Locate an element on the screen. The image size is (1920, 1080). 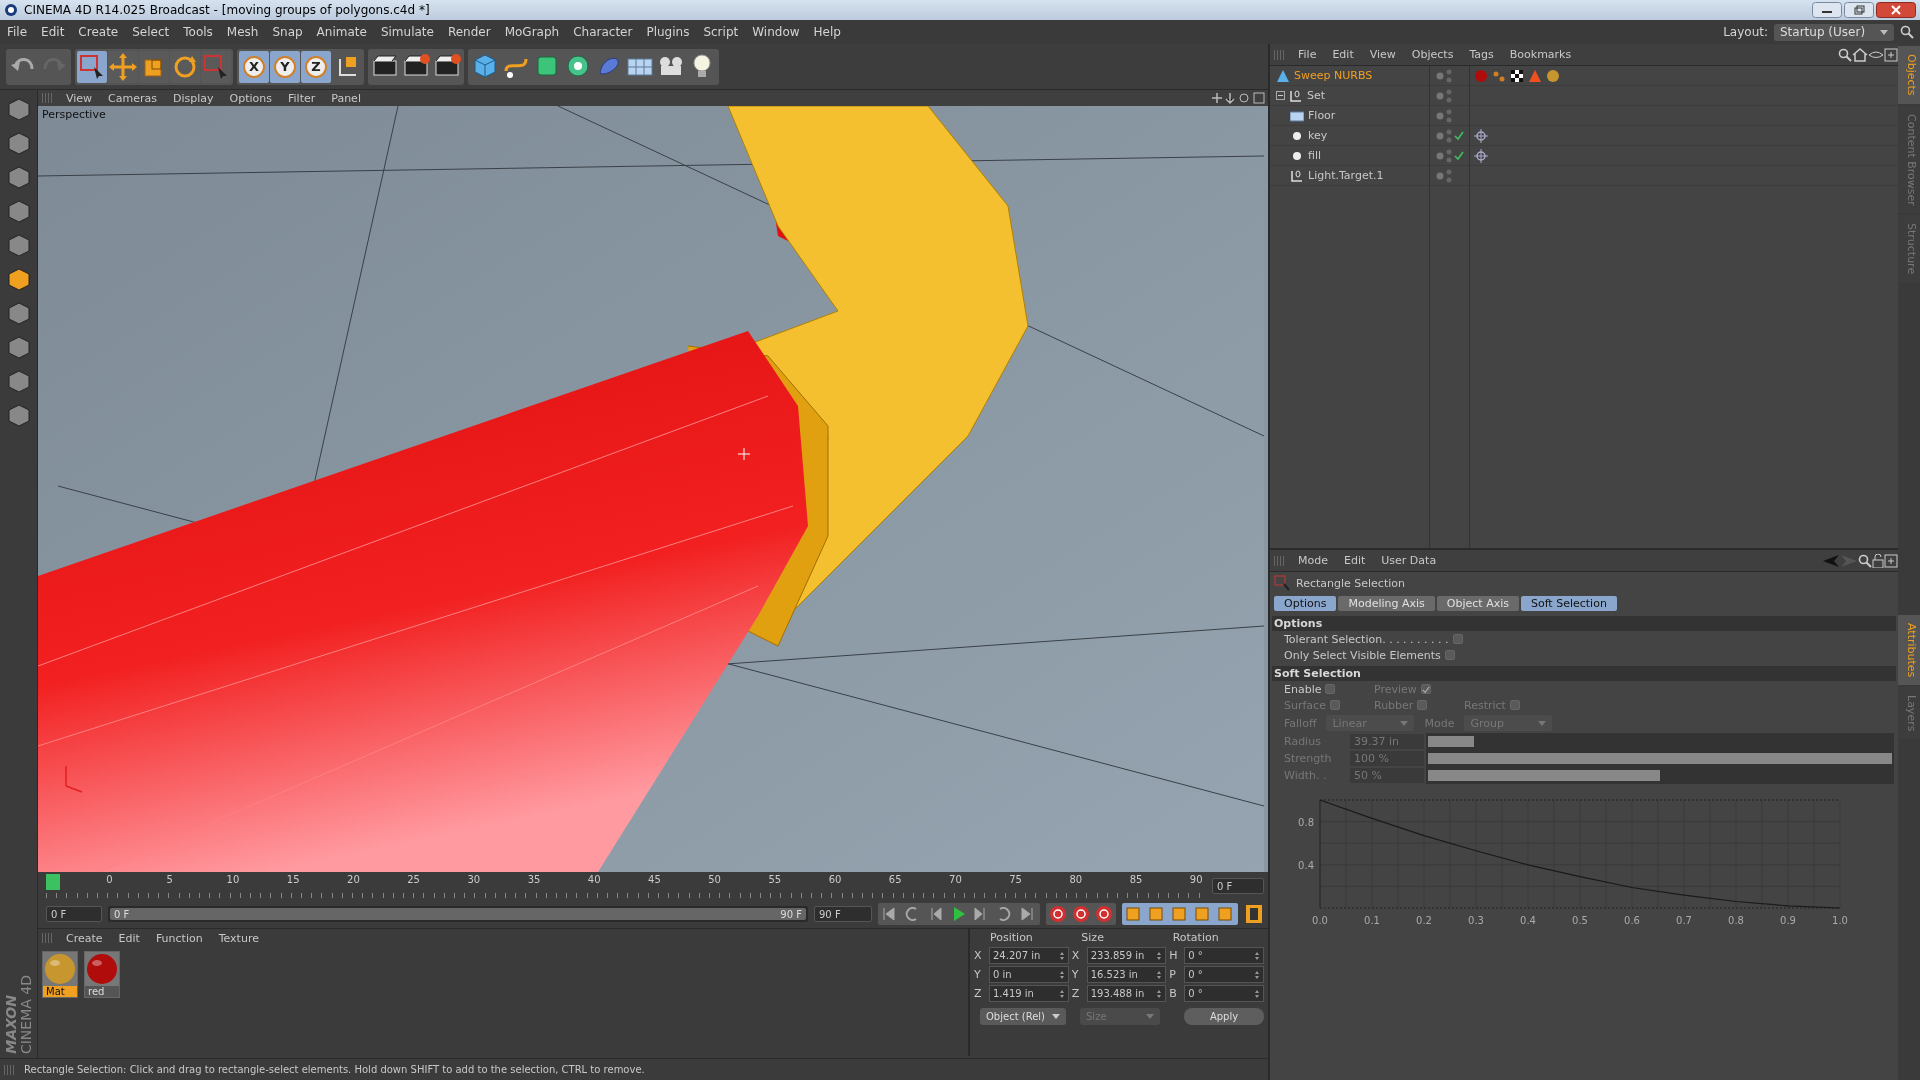
menu-item: Create is located at coordinates (98, 32).